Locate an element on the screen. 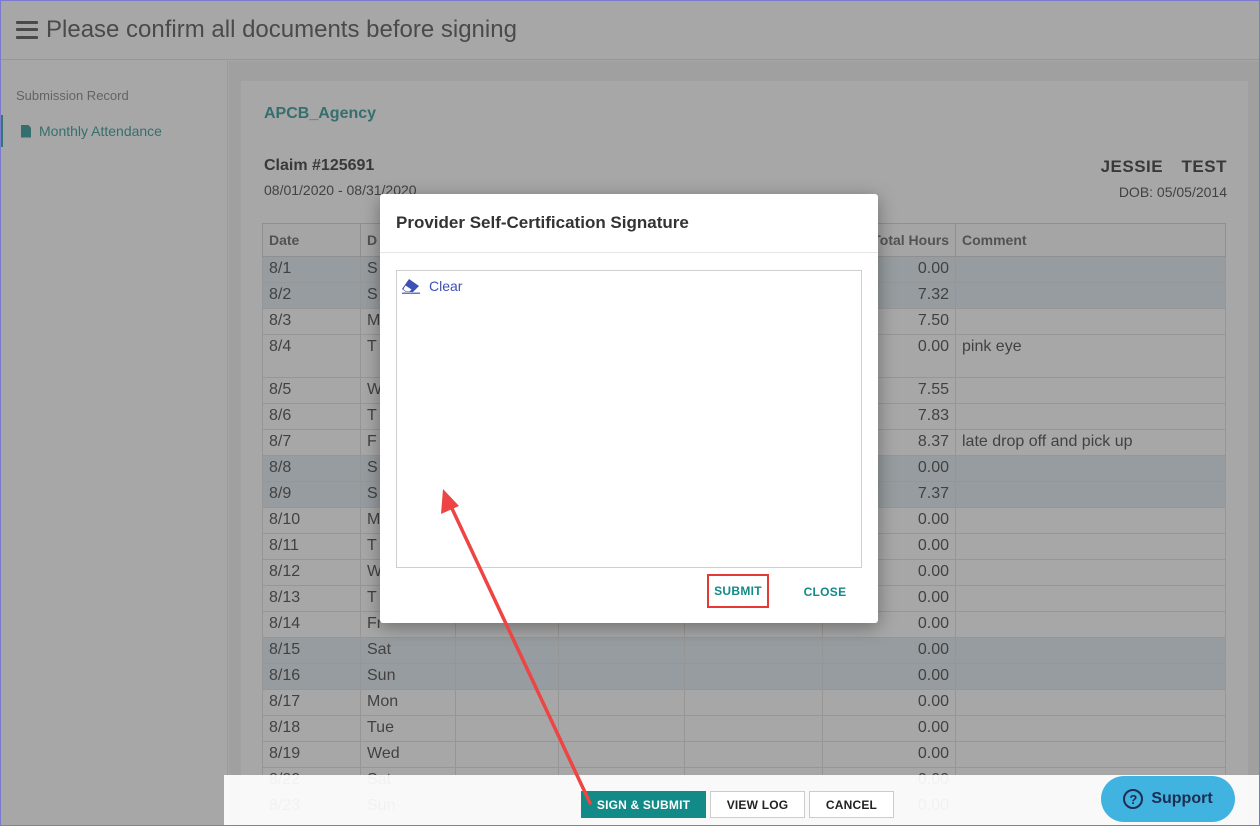 The height and width of the screenshot is (826, 1260). bottom-action-bar: SIGN & SUBMIT VIEW LOG CANCEL ? Support is located at coordinates (742, 800).